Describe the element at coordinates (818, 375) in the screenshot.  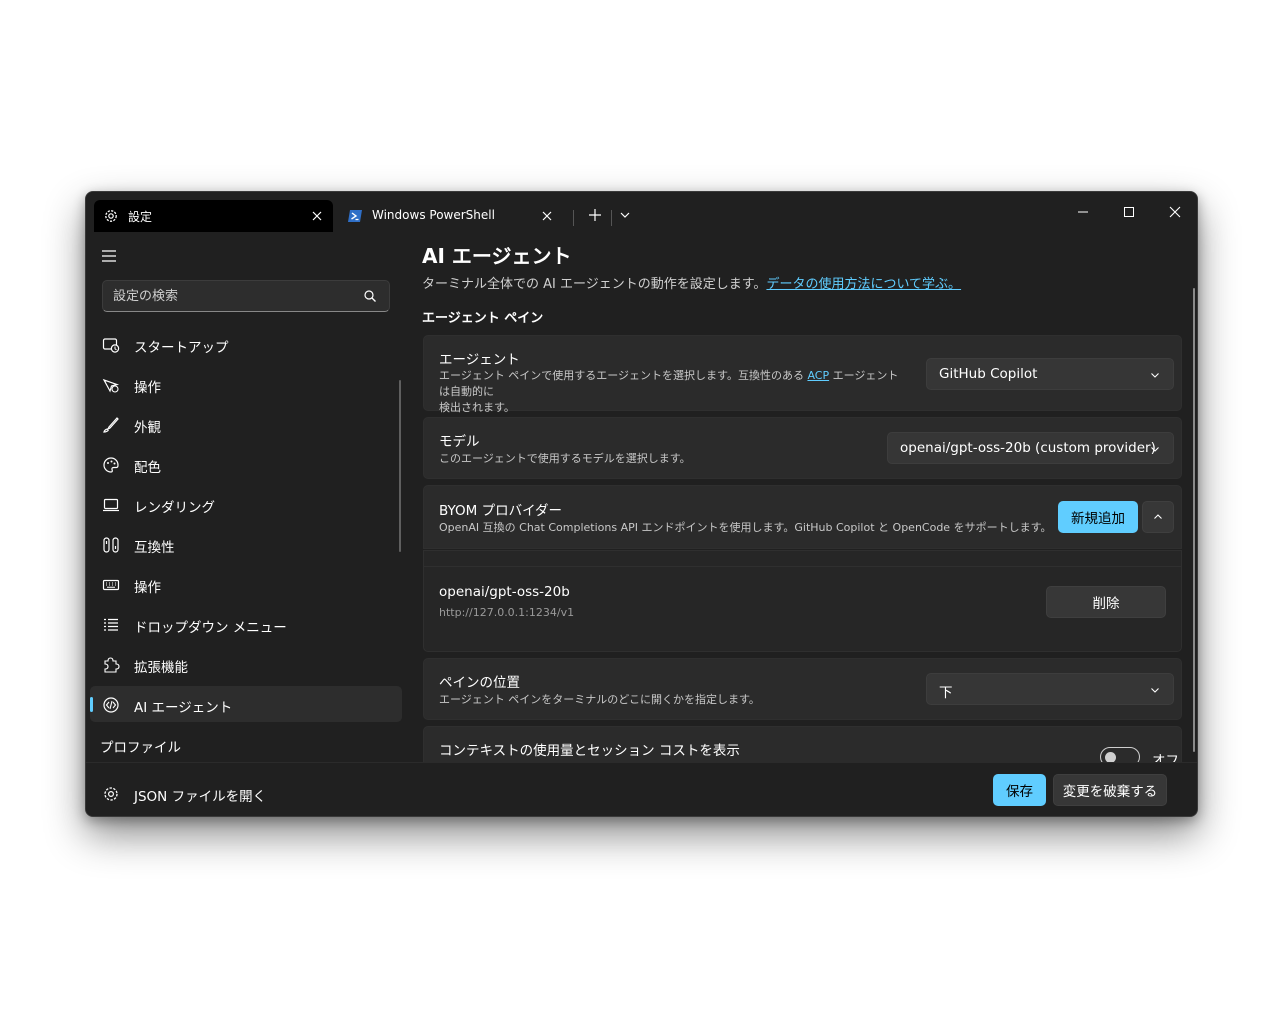
I see `acp-link: ACP` at that location.